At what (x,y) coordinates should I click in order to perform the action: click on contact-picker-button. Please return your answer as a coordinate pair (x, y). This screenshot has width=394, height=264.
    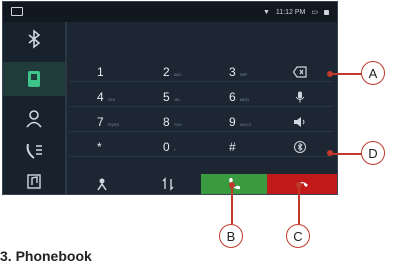
    Looking at the image, I should click on (102, 184).